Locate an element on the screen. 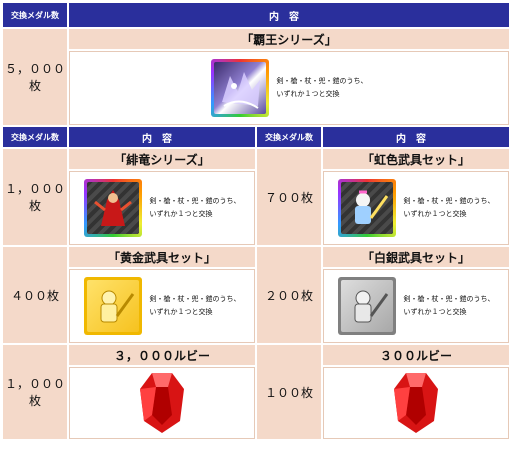 The image size is (512, 457). qty-niji: ７００枚 is located at coordinates (289, 197).